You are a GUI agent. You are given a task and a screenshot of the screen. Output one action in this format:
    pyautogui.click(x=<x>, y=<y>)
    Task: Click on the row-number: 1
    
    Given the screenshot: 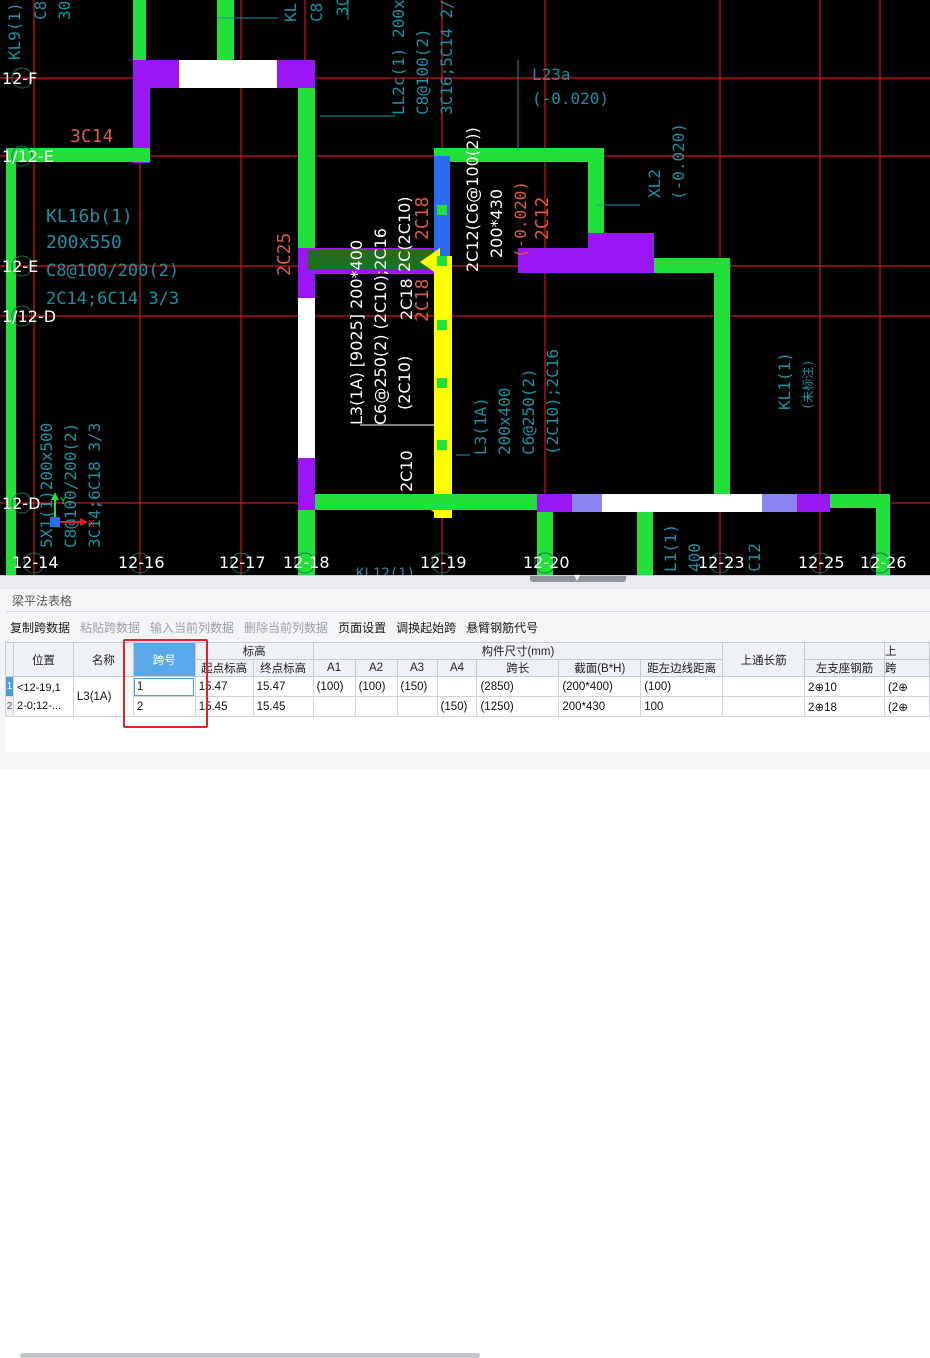 What is the action you would take?
    pyautogui.click(x=9, y=686)
    